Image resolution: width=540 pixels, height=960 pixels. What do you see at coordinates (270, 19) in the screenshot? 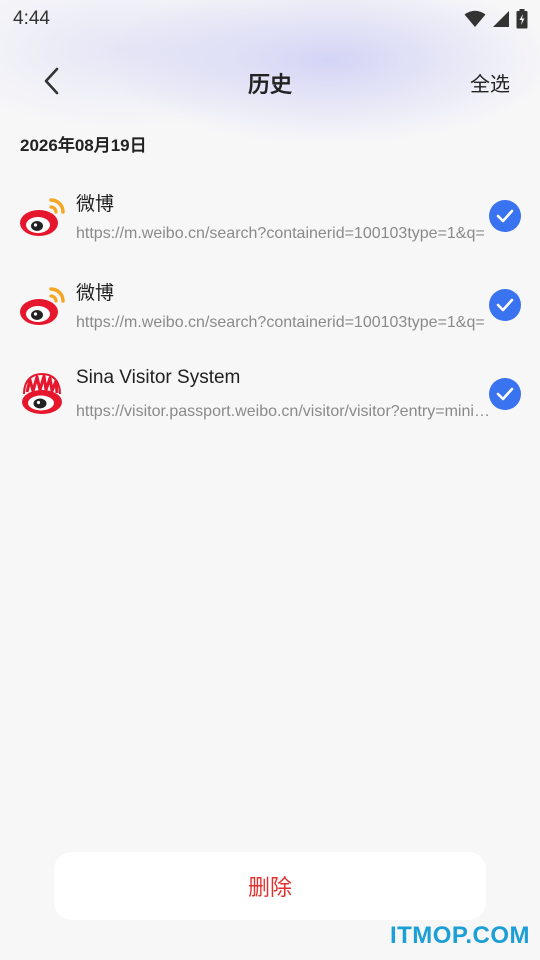
I see `status-bar: 4:44` at bounding box center [270, 19].